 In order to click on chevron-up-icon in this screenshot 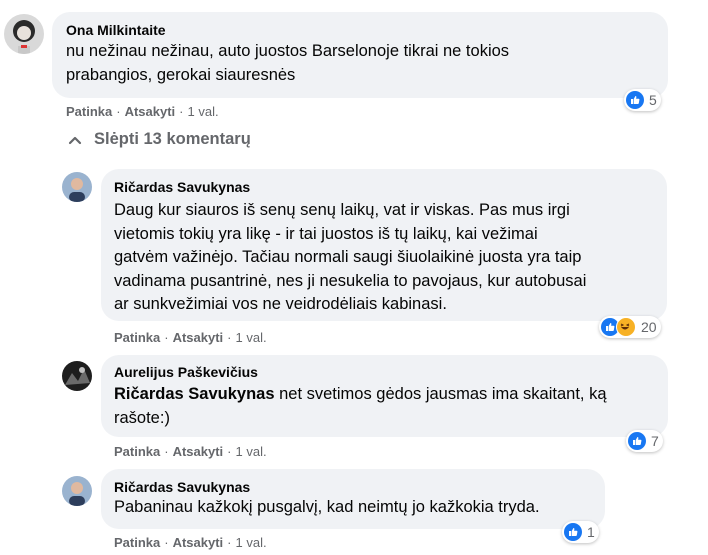, I will do `click(75, 140)`.